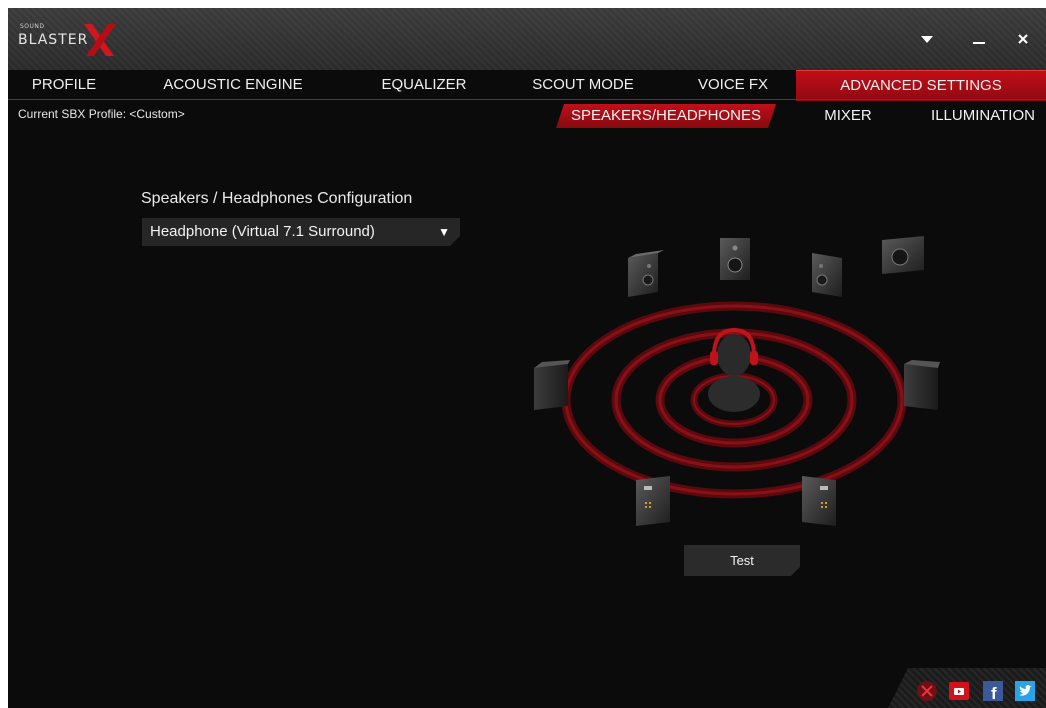  What do you see at coordinates (983, 116) in the screenshot?
I see `subtab-illumination: ILLUMINATION` at bounding box center [983, 116].